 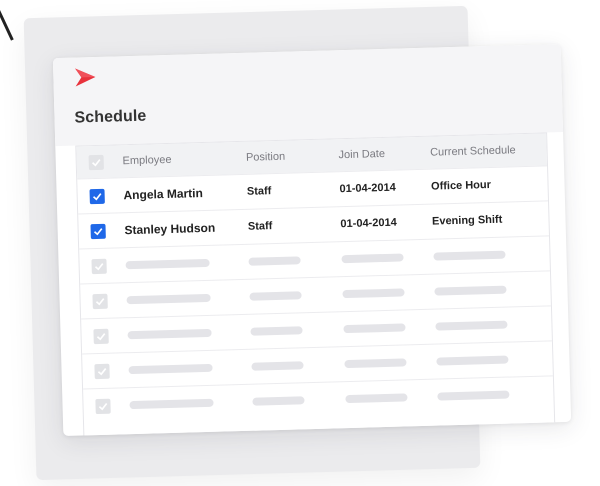 What do you see at coordinates (163, 194) in the screenshot?
I see `employee-name: Angela Martin` at bounding box center [163, 194].